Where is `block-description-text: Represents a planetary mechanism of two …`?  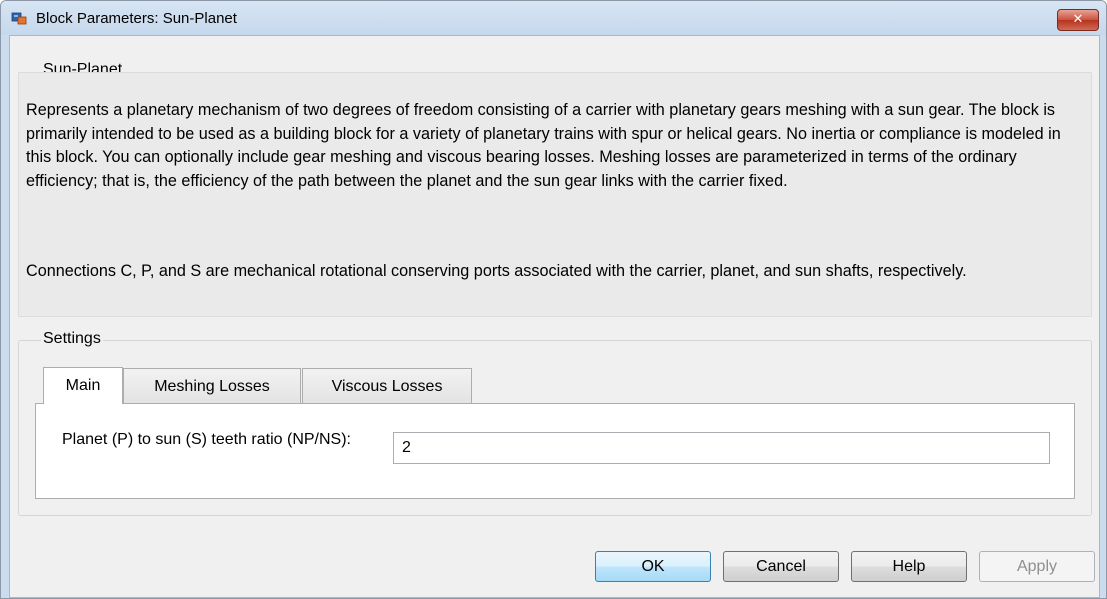
block-description-text: Represents a planetary mechanism of two … is located at coordinates (543, 145).